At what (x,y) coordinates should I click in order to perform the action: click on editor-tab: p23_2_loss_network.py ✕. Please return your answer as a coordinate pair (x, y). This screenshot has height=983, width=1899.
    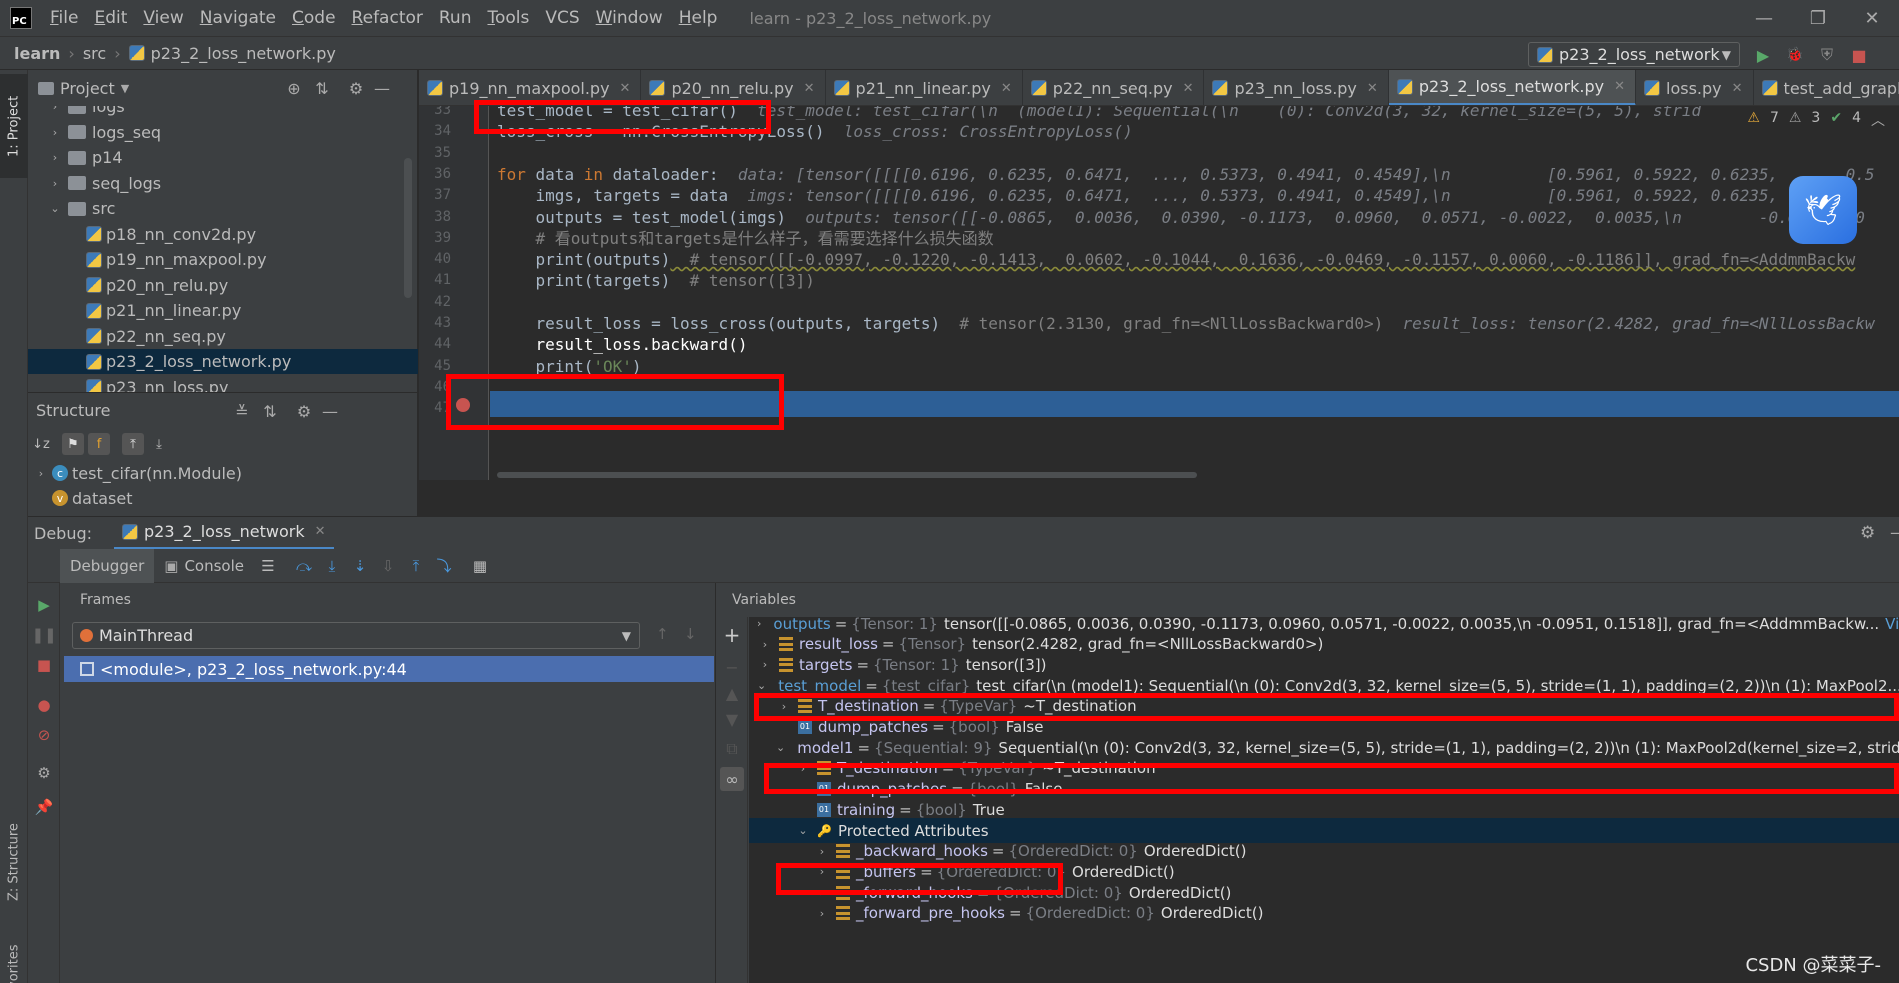
    Looking at the image, I should click on (1512, 87).